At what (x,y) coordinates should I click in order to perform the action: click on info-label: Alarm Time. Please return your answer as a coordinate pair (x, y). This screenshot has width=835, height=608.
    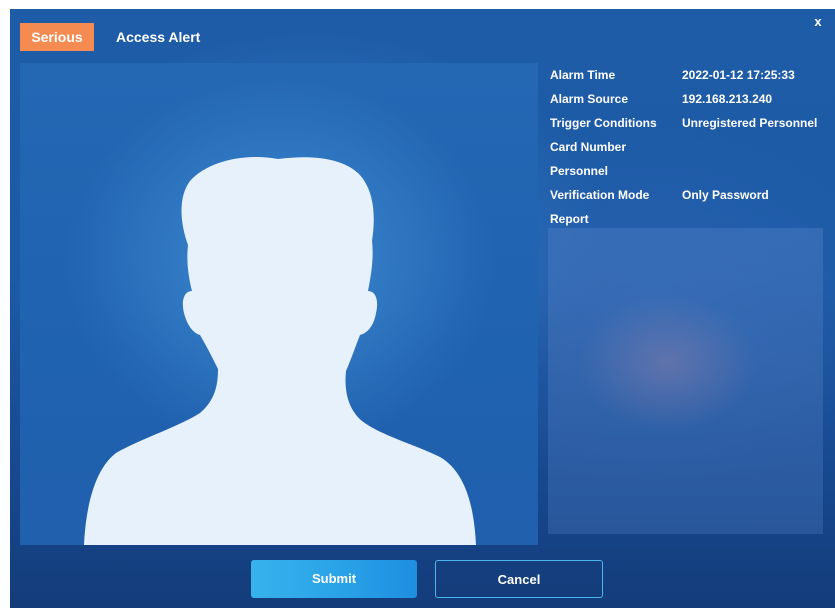
    Looking at the image, I should click on (583, 75).